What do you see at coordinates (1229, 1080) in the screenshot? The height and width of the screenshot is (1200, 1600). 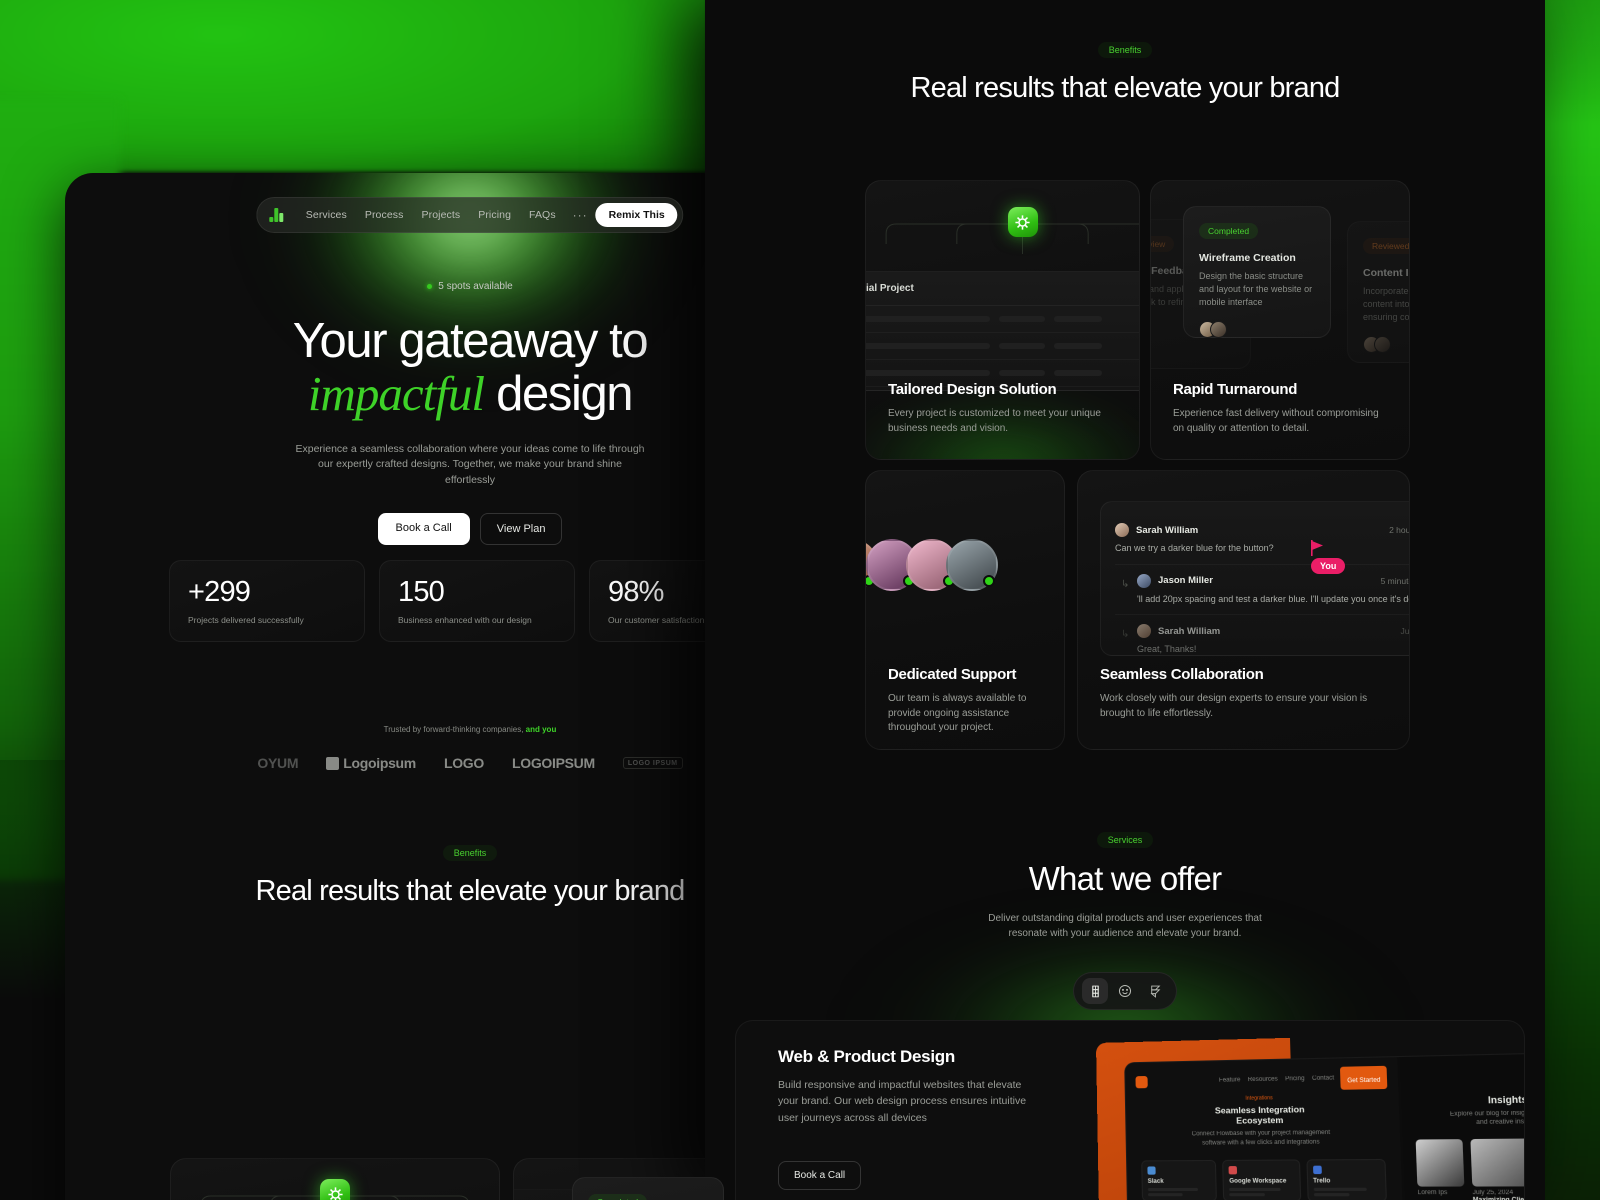 I see `mockup-nav-link: Feature` at bounding box center [1229, 1080].